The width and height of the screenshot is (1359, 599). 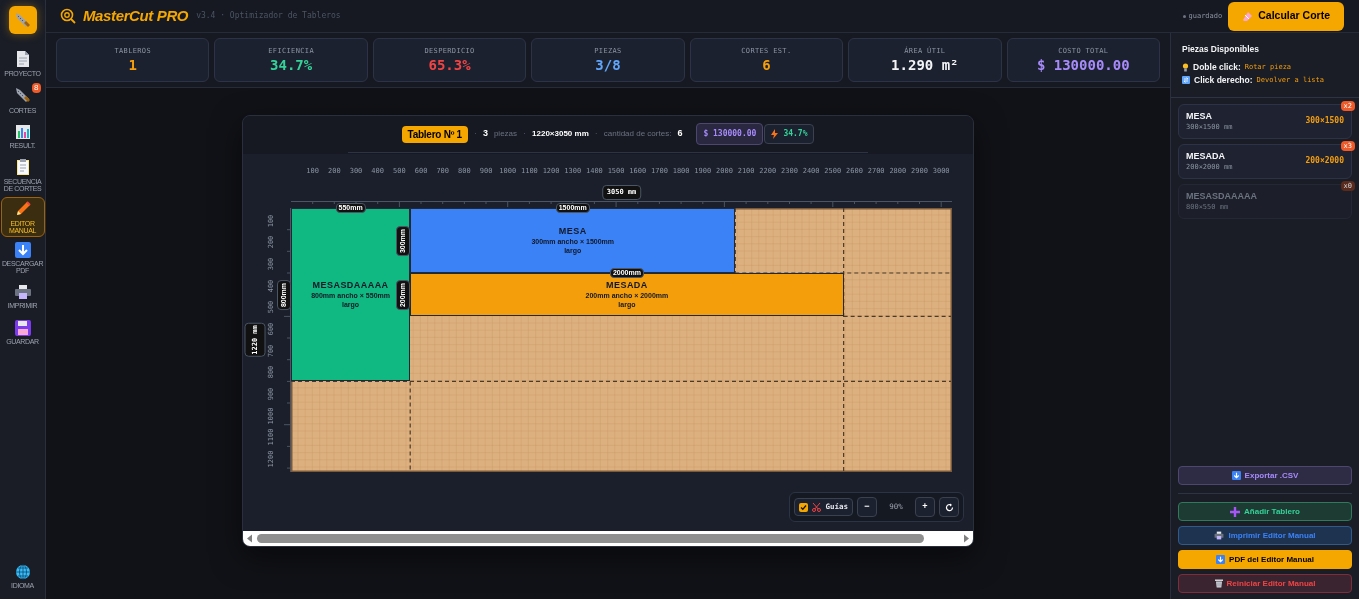 I want to click on stat-value: 3/8, so click(x=608, y=65).